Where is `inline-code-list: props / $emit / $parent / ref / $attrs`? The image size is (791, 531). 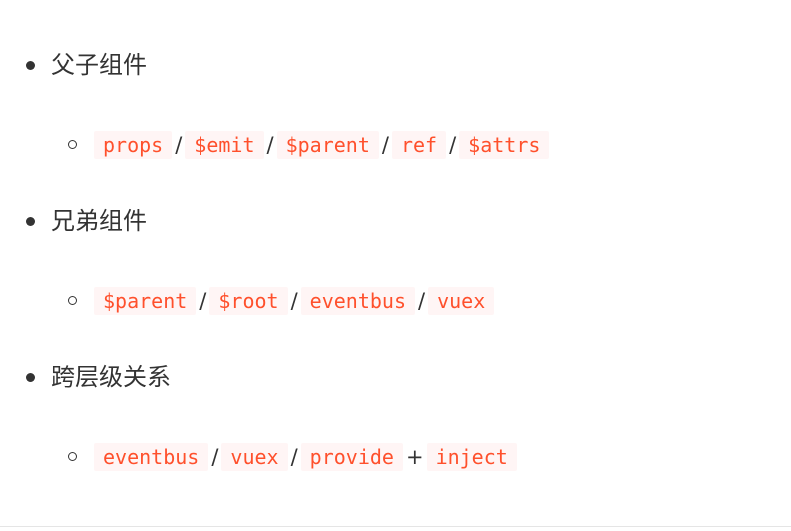 inline-code-list: props / $emit / $parent / ref / $attrs is located at coordinates (322, 145).